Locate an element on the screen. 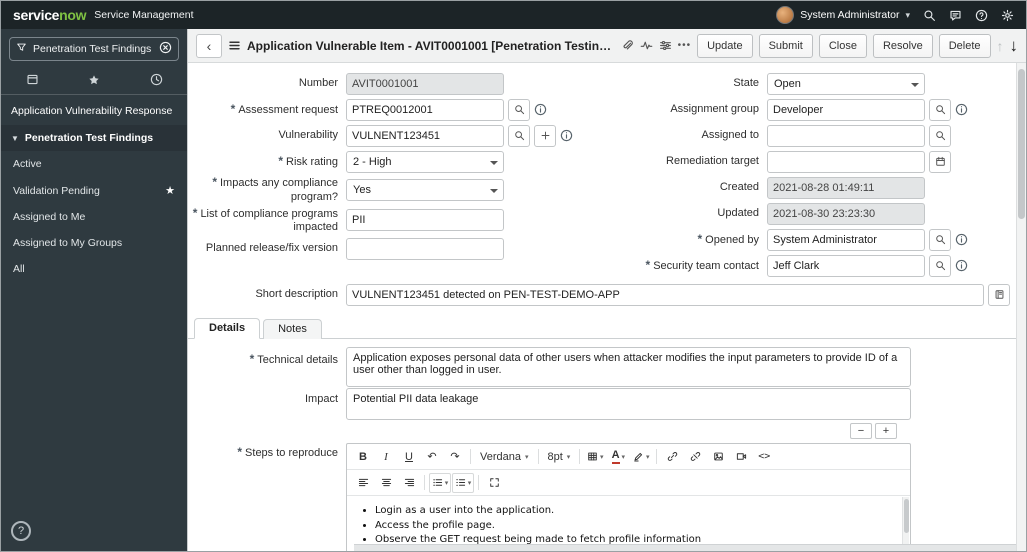 This screenshot has width=1027, height=552. risk-rating-select: 2 - High is located at coordinates (425, 161).